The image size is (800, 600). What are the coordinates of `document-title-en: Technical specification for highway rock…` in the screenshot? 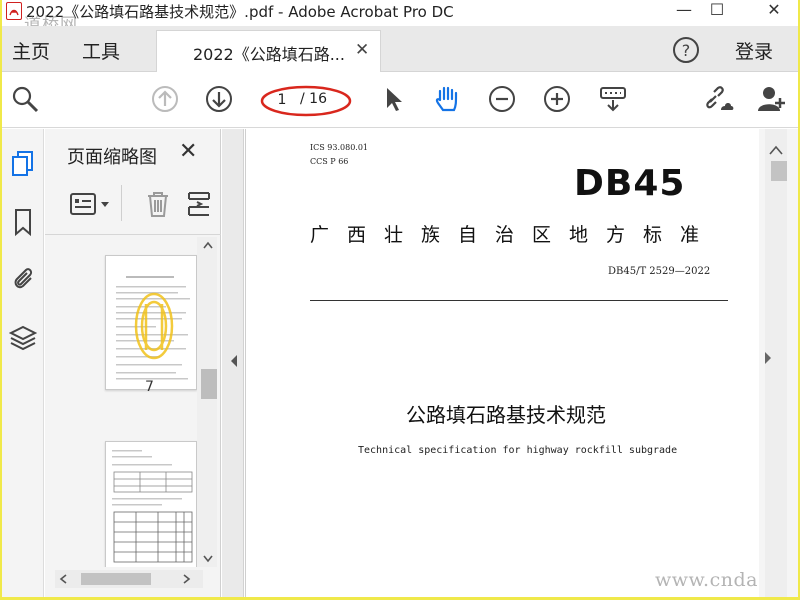 It's located at (518, 450).